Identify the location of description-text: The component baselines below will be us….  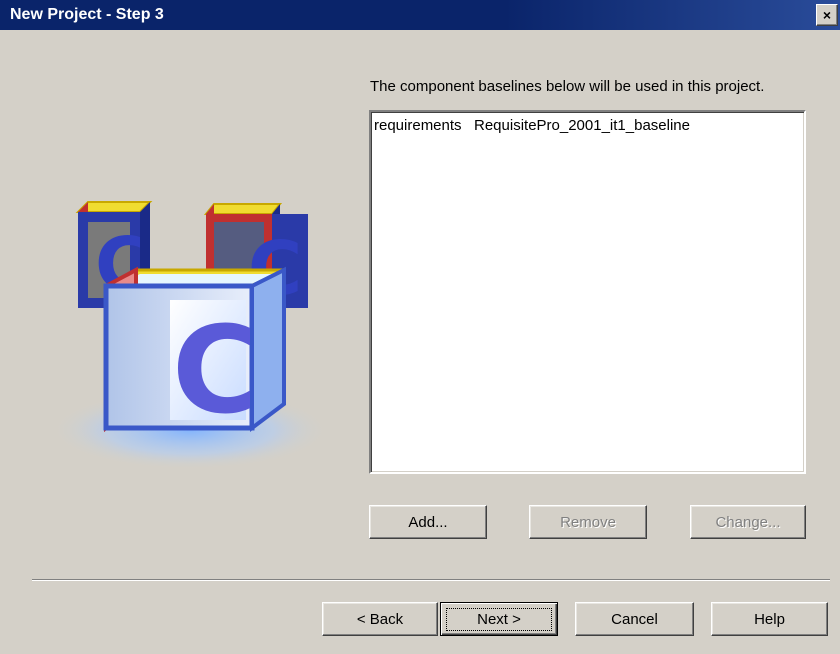
(567, 86).